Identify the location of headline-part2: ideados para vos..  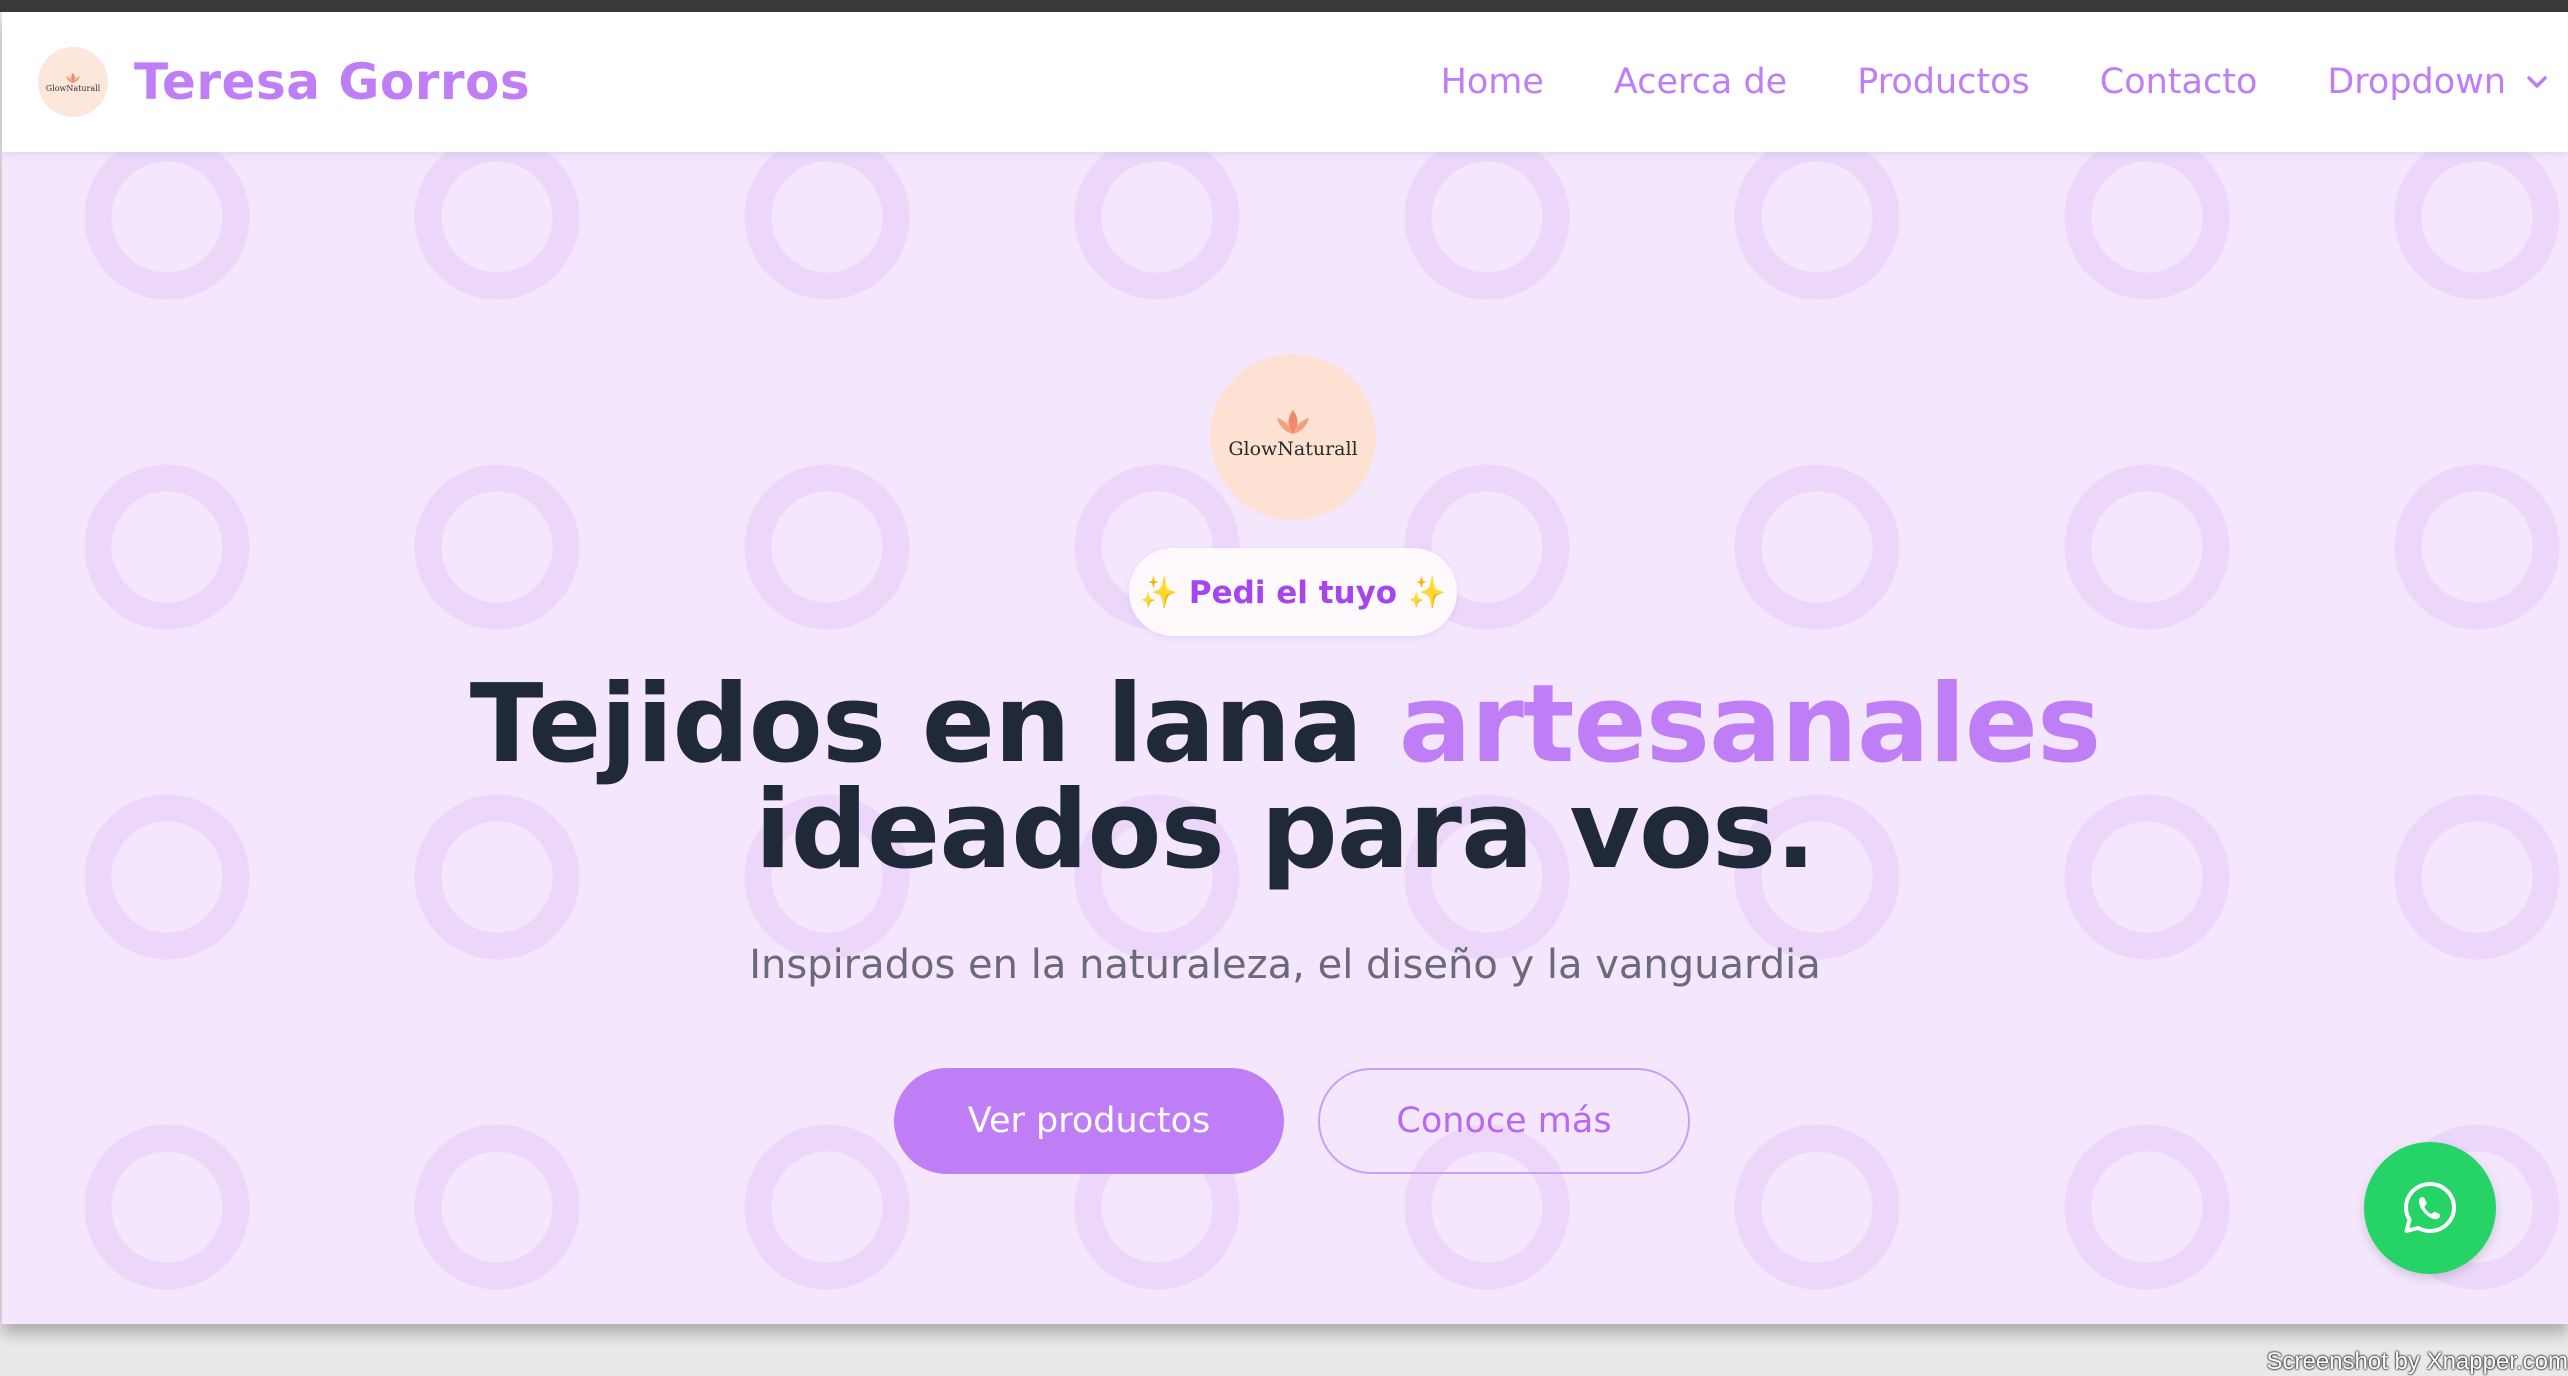
(1285, 830).